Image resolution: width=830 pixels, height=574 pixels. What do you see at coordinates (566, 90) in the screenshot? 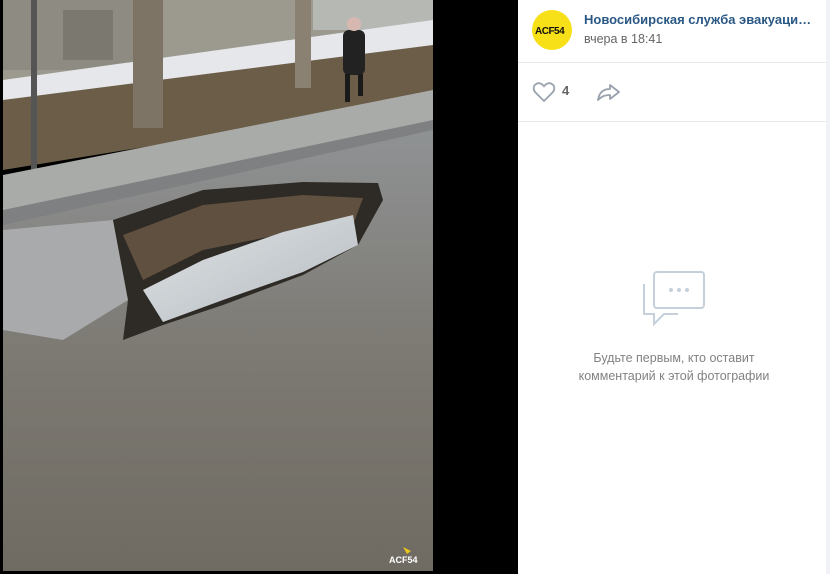
I see `like-count: 4` at bounding box center [566, 90].